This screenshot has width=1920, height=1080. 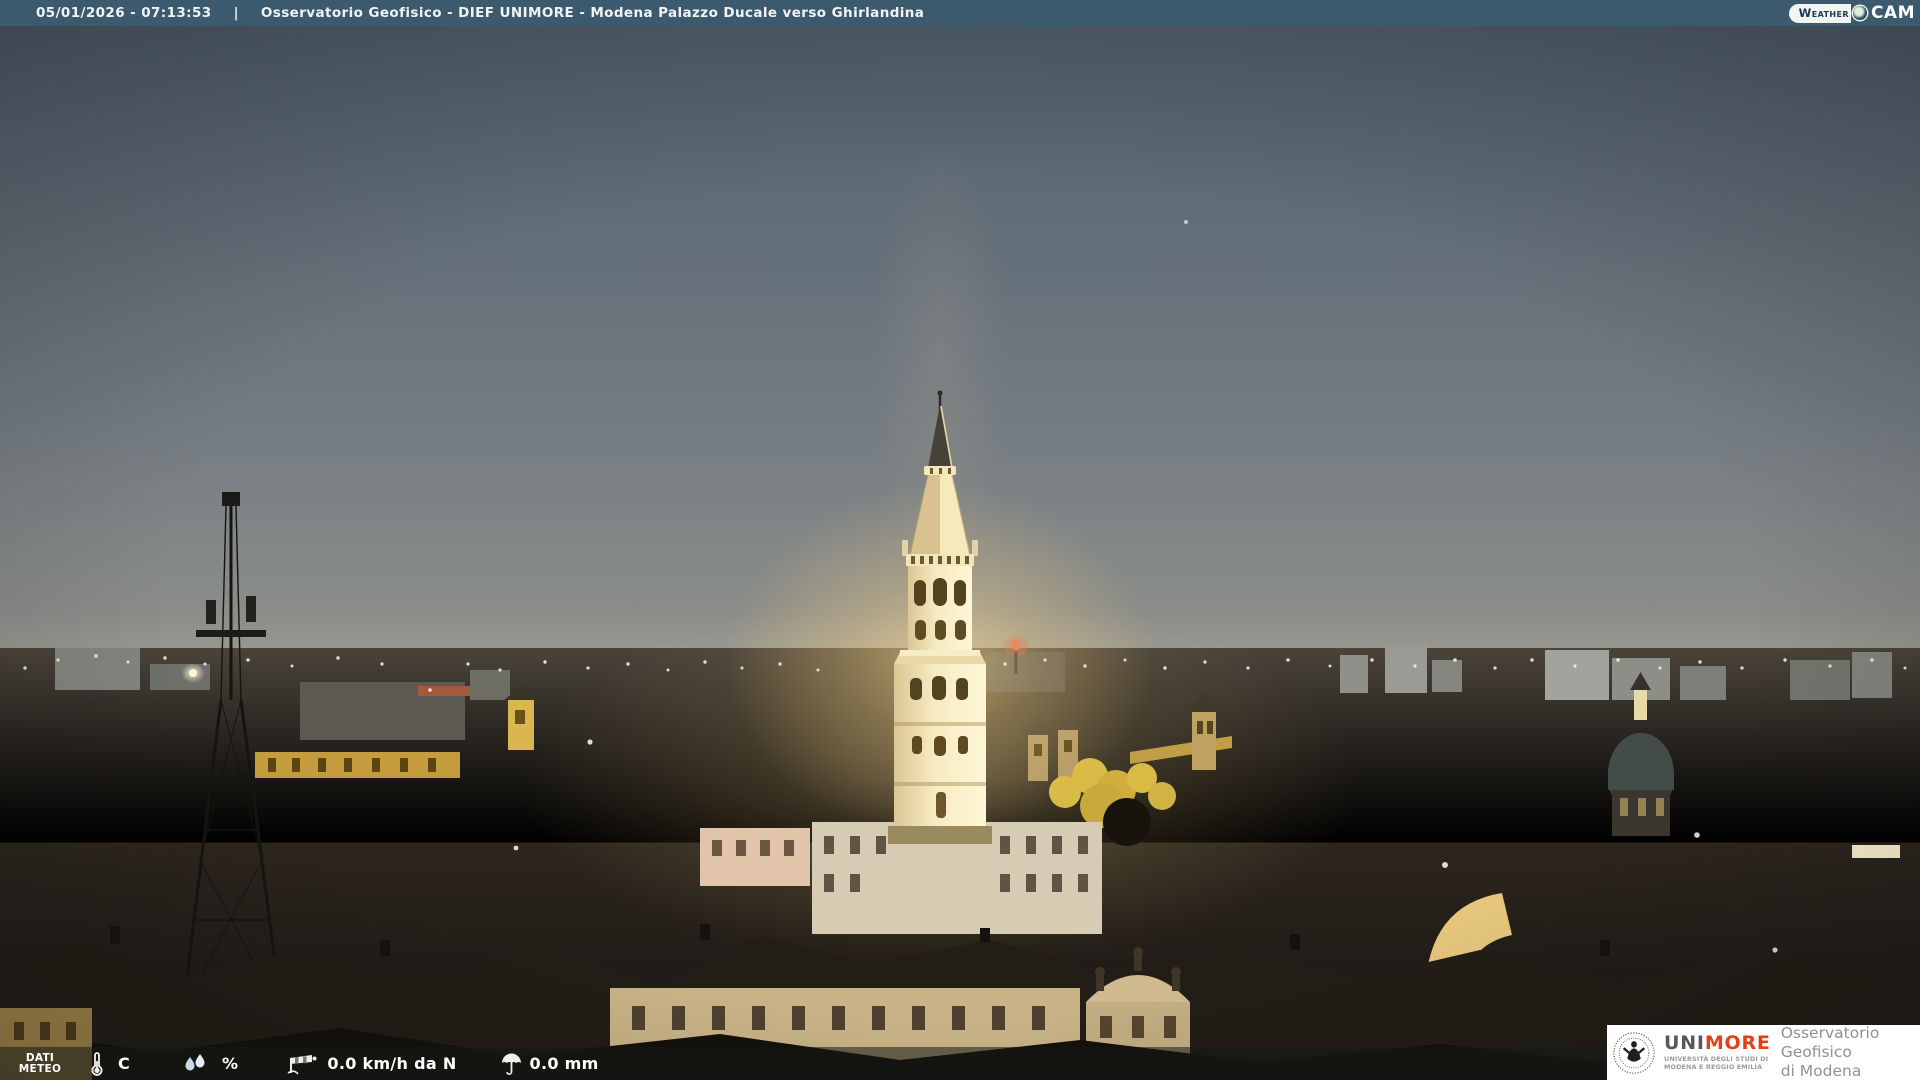 I want to click on weathercam-cam-label: CAM, so click(x=1892, y=13).